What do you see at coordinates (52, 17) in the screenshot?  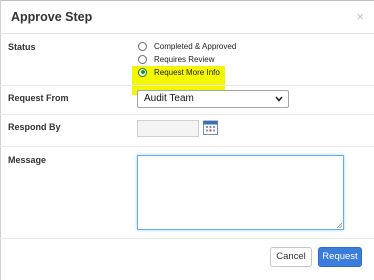 I see `dialog-title: Approve Step` at bounding box center [52, 17].